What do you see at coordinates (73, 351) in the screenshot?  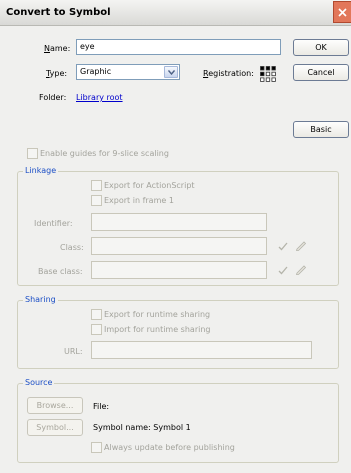 I see `url-label: URL:` at bounding box center [73, 351].